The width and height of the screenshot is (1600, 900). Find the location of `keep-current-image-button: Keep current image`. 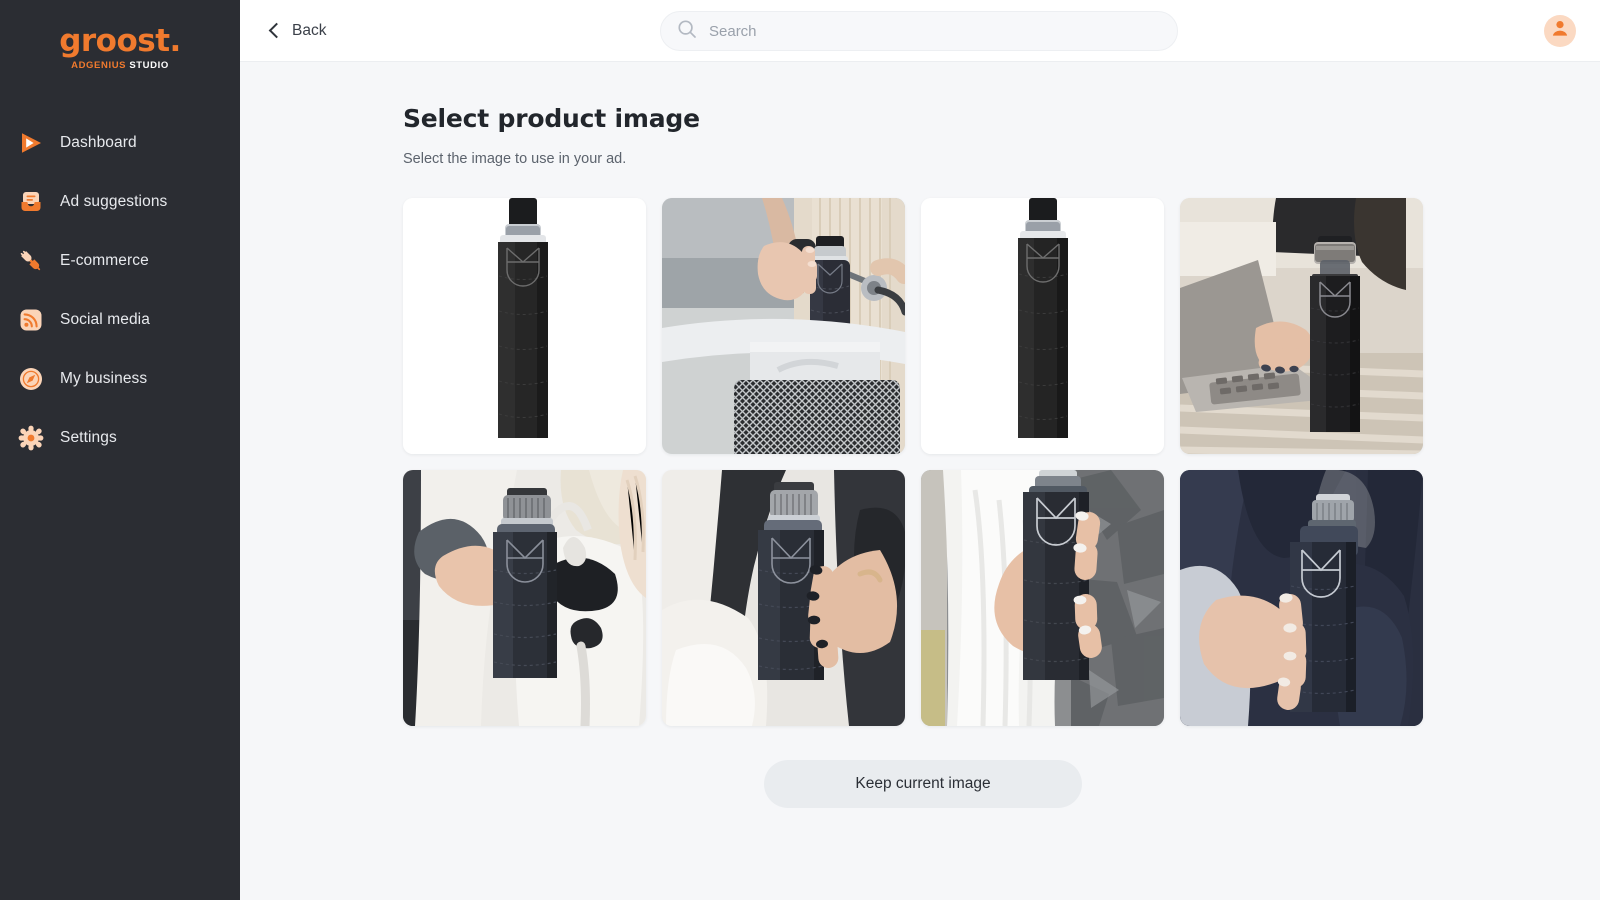

keep-current-image-button: Keep current image is located at coordinates (923, 784).